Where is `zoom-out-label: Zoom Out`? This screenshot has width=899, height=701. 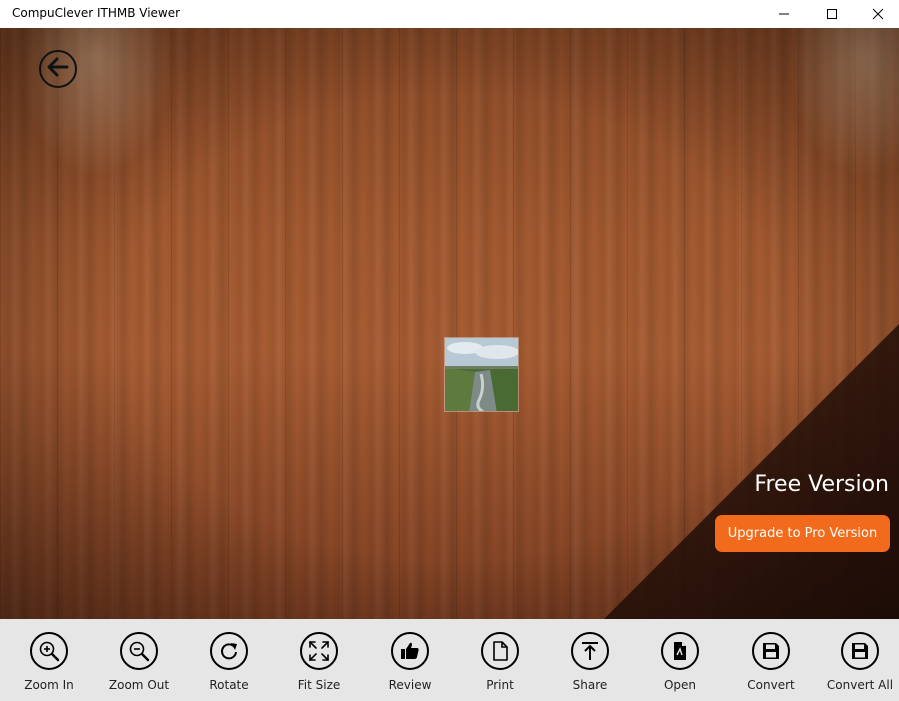
zoom-out-label: Zoom Out is located at coordinates (139, 685).